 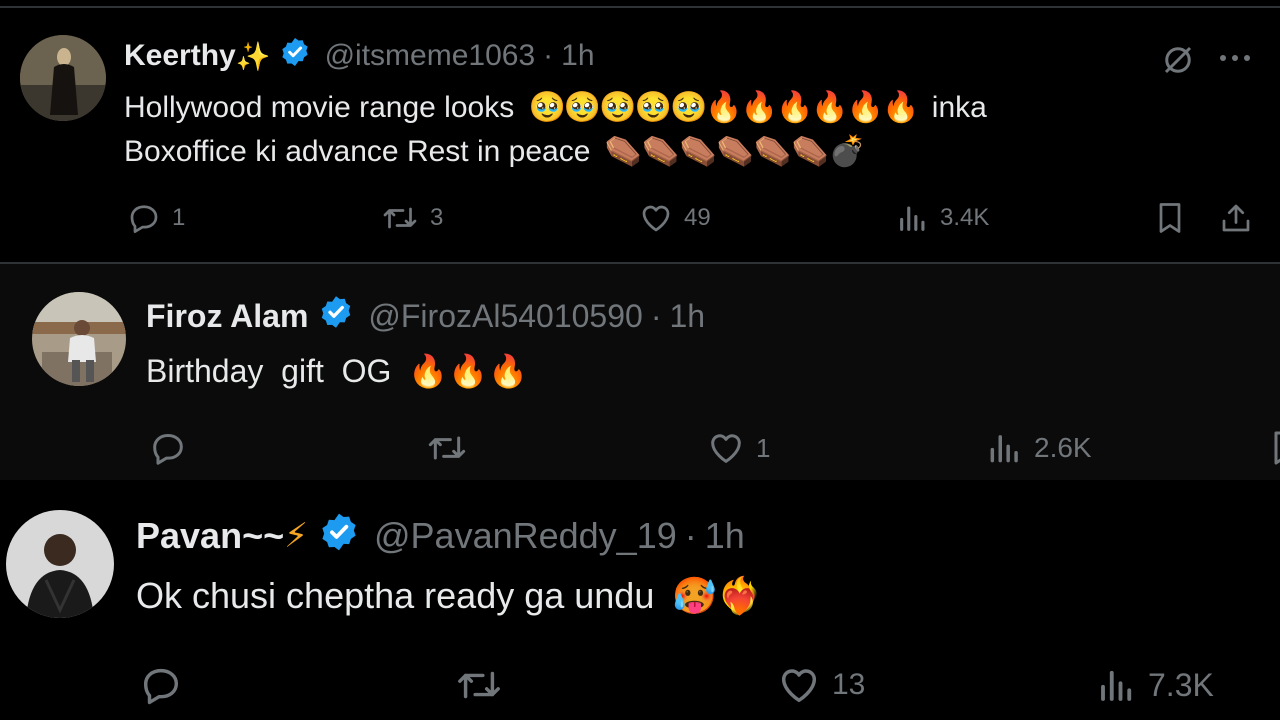 I want to click on tweet-text-line2: Boxoffice ki advance Rest in peace, so click(x=357, y=151).